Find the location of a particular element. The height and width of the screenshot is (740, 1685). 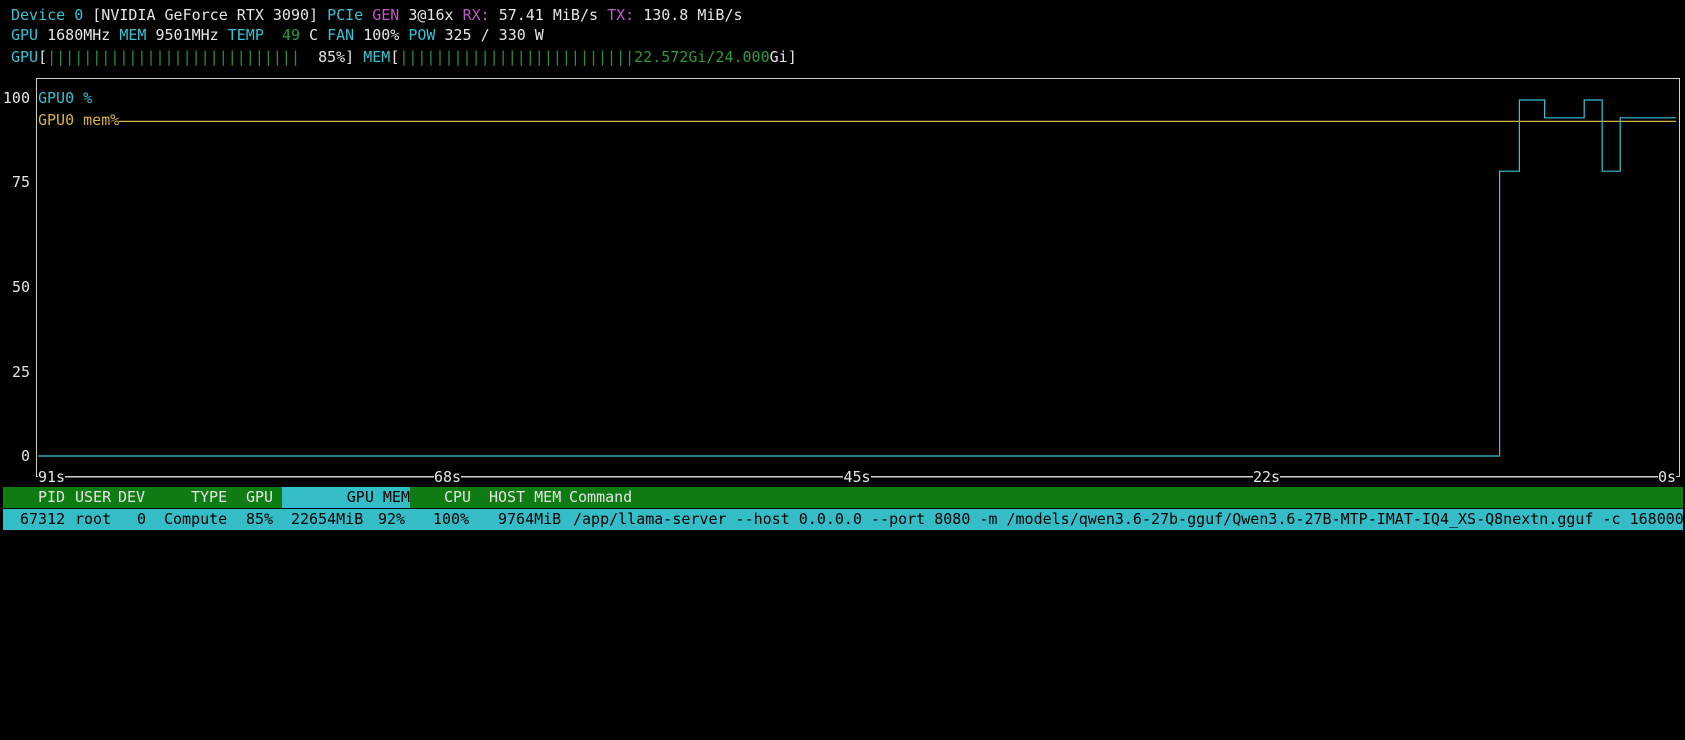

legend-gpu-util: GPU0 % is located at coordinates (65, 98).